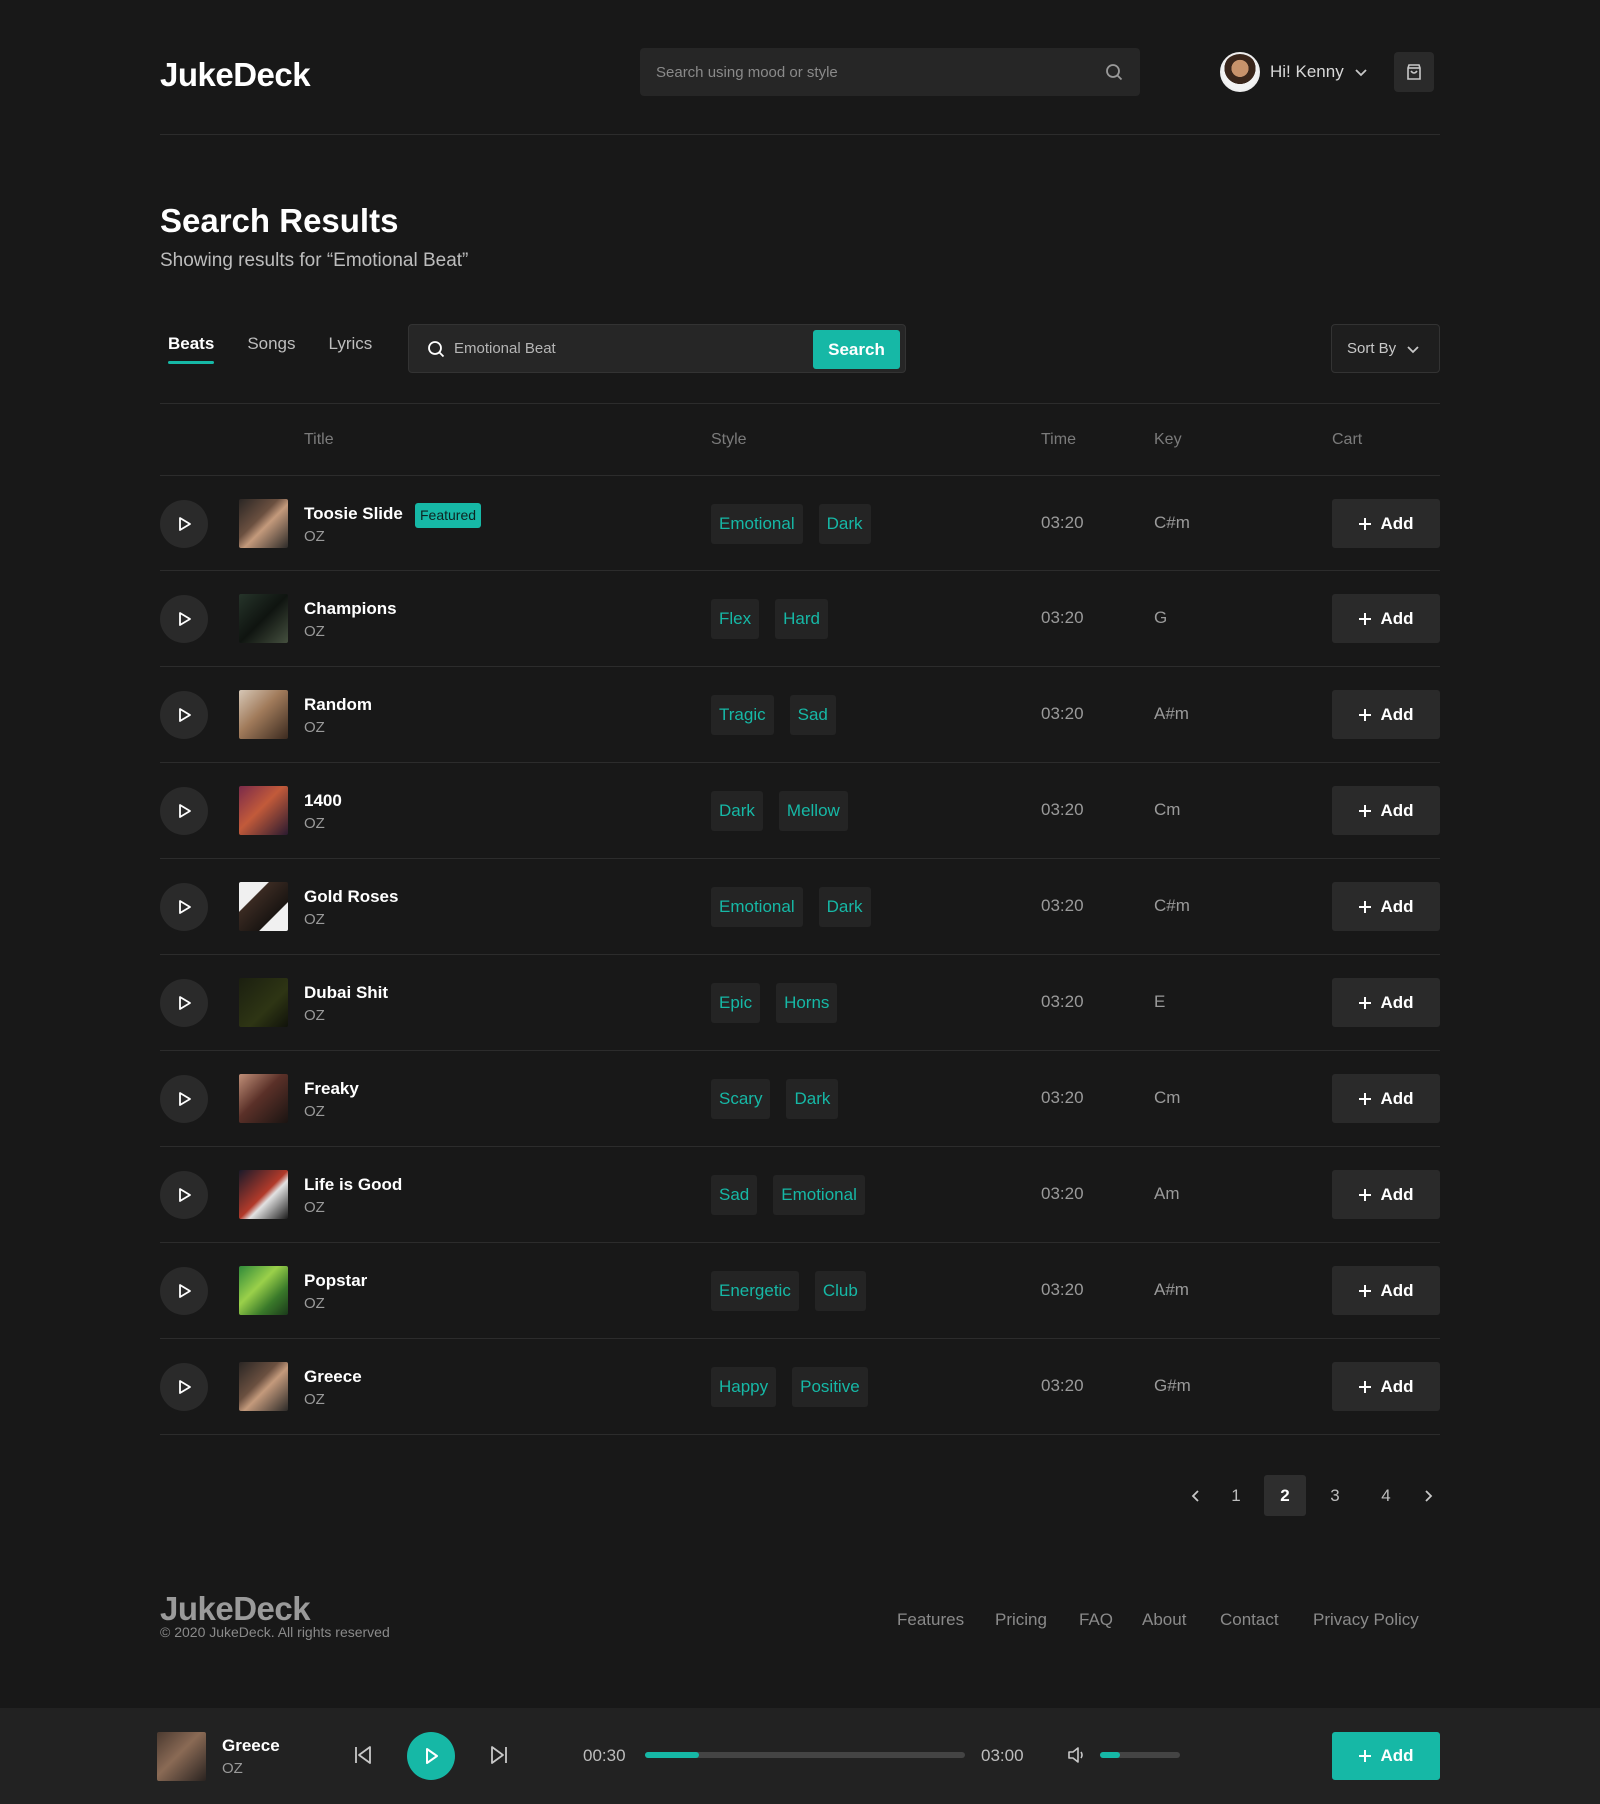  I want to click on volume-icon, so click(1077, 1755).